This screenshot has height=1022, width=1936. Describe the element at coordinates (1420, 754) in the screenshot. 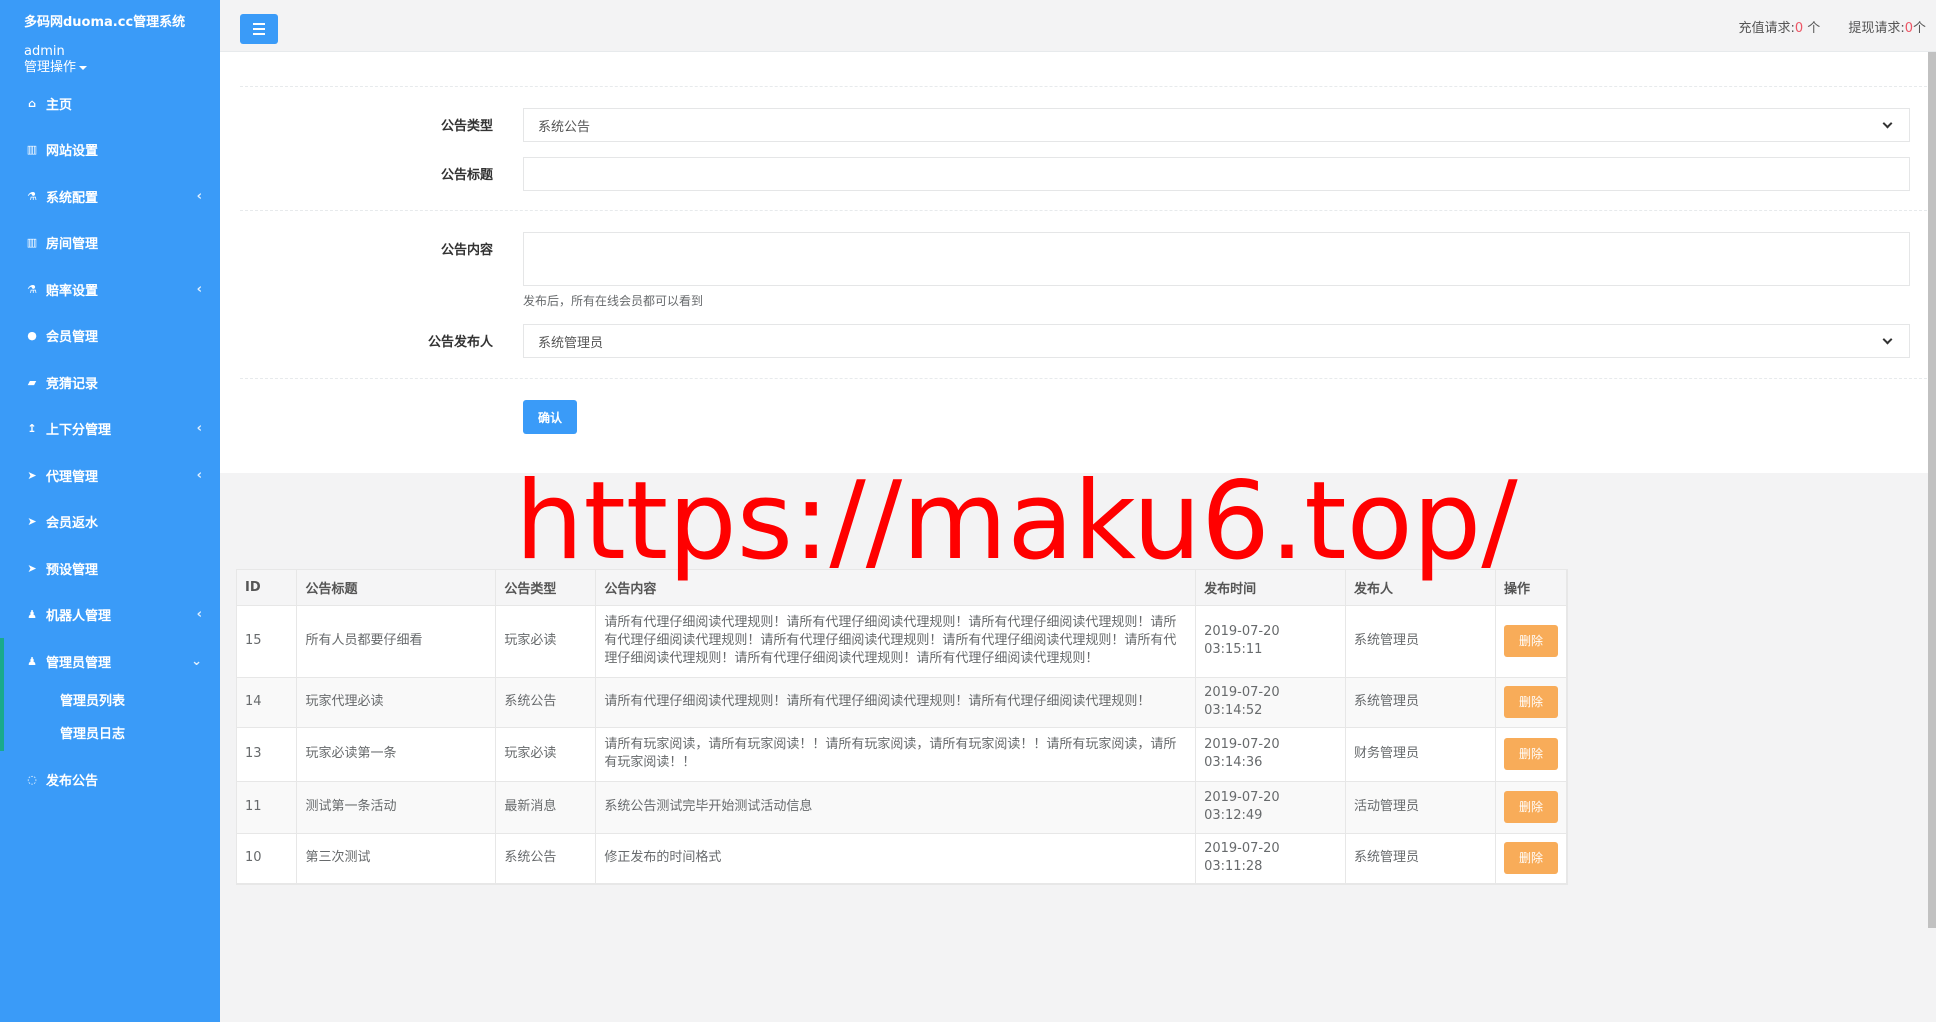

I see `cell-publisher: 财务管理员` at that location.